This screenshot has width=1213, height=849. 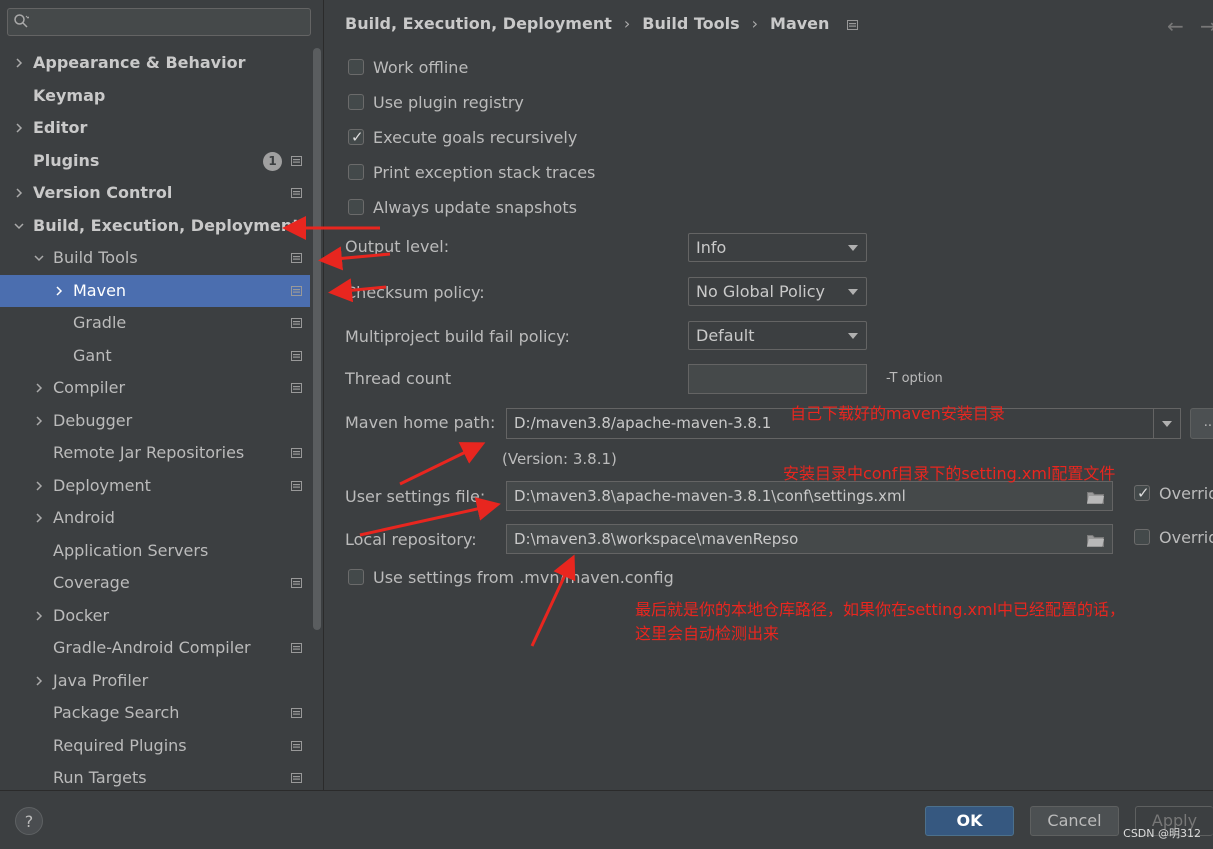 What do you see at coordinates (800, 23) in the screenshot?
I see `breadcrumb-item: Maven` at bounding box center [800, 23].